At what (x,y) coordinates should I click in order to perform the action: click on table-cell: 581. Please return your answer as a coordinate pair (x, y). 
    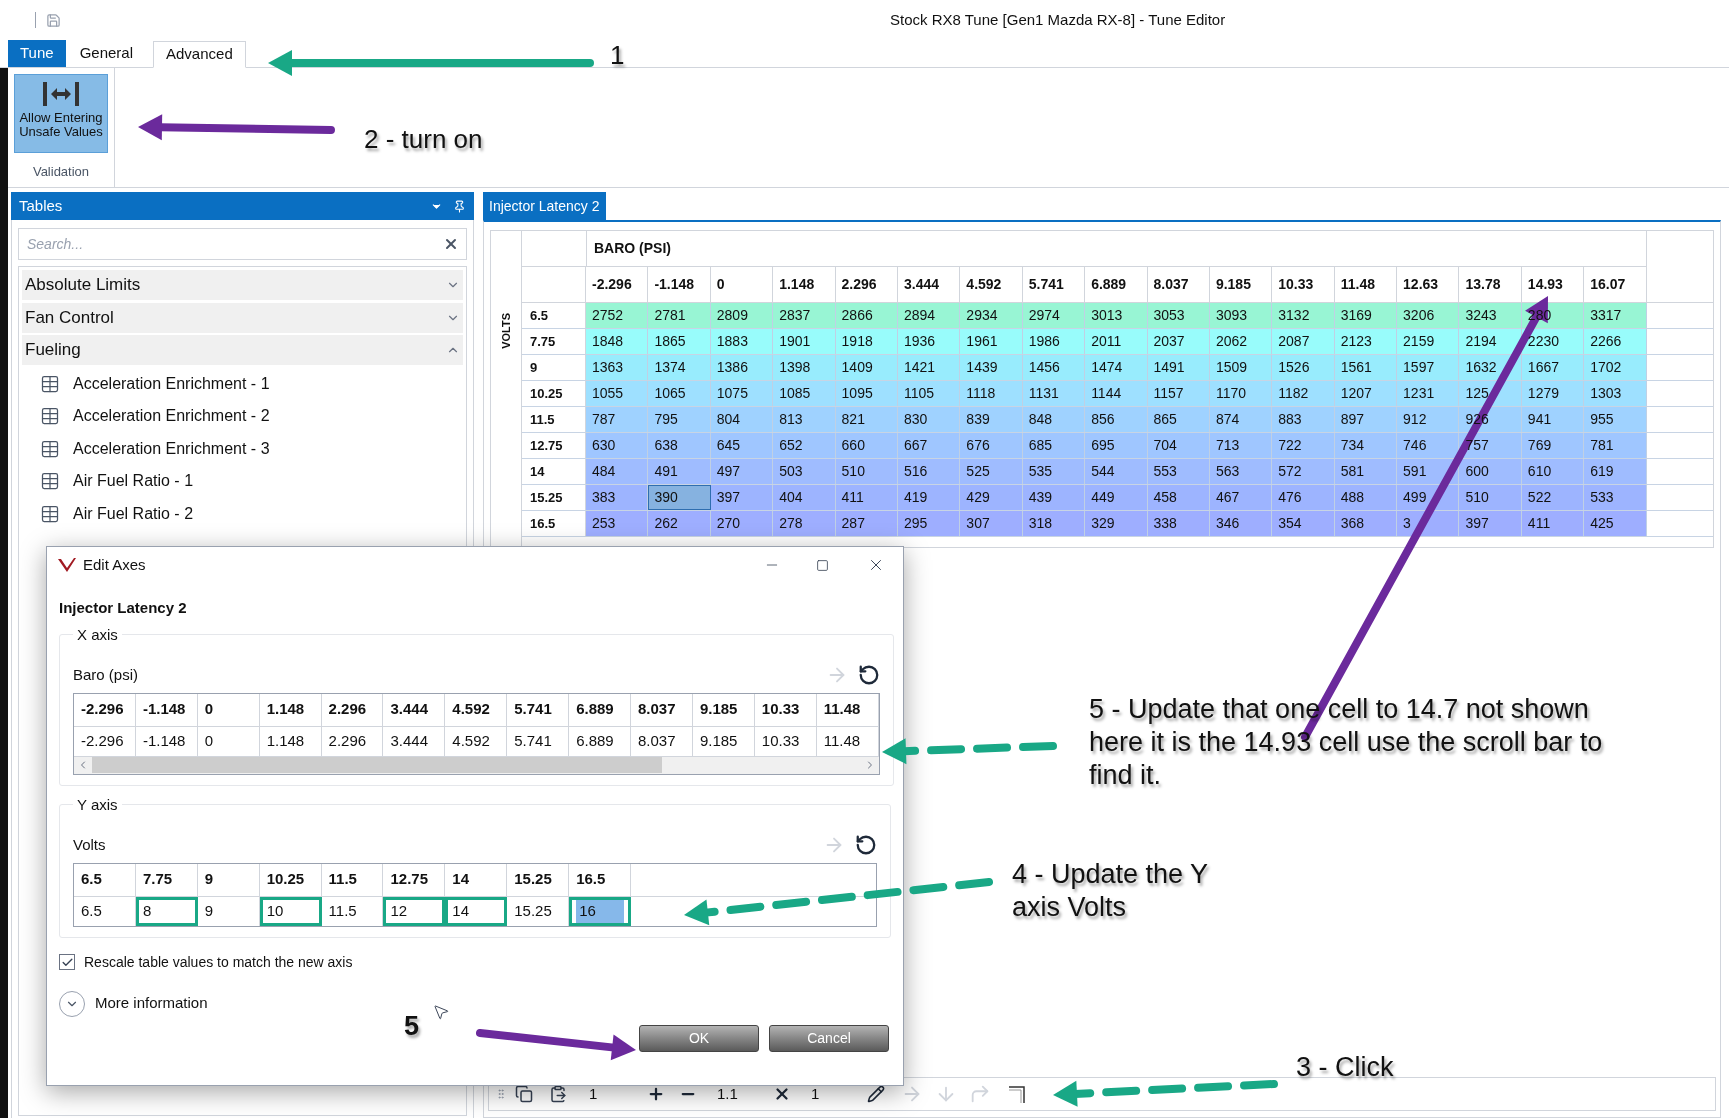
    Looking at the image, I should click on (1366, 471).